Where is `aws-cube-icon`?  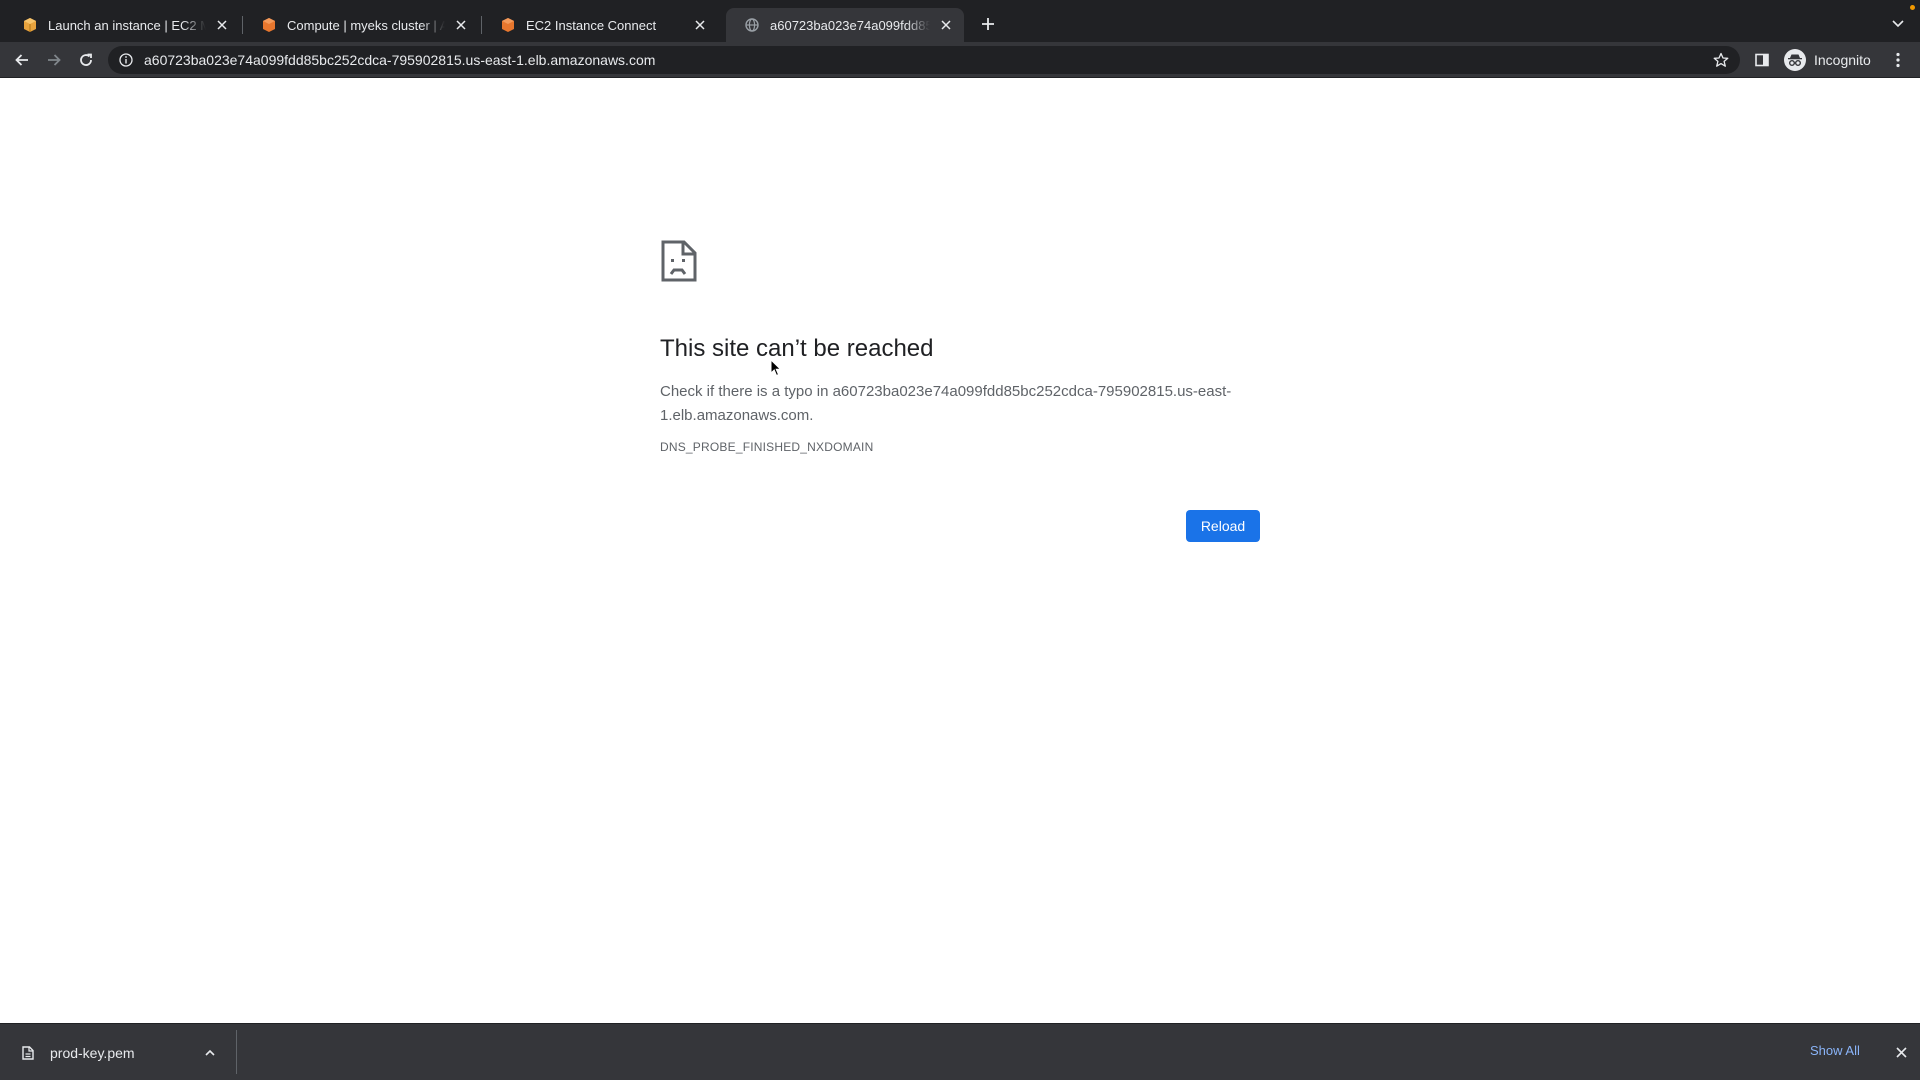 aws-cube-icon is located at coordinates (30, 25).